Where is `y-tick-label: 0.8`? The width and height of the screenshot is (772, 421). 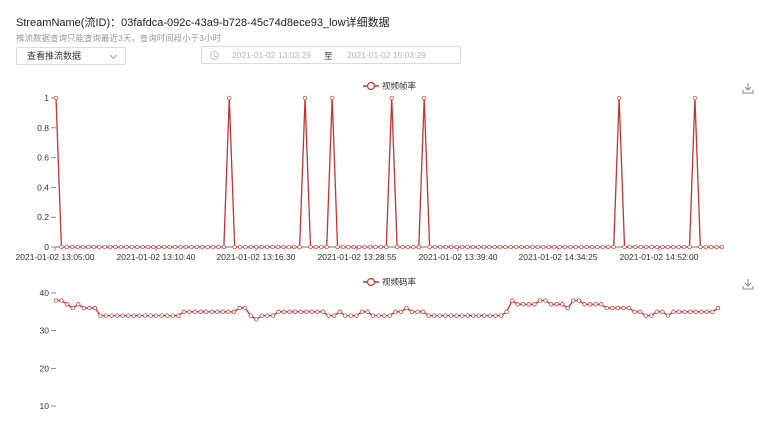
y-tick-label: 0.8 is located at coordinates (43, 128).